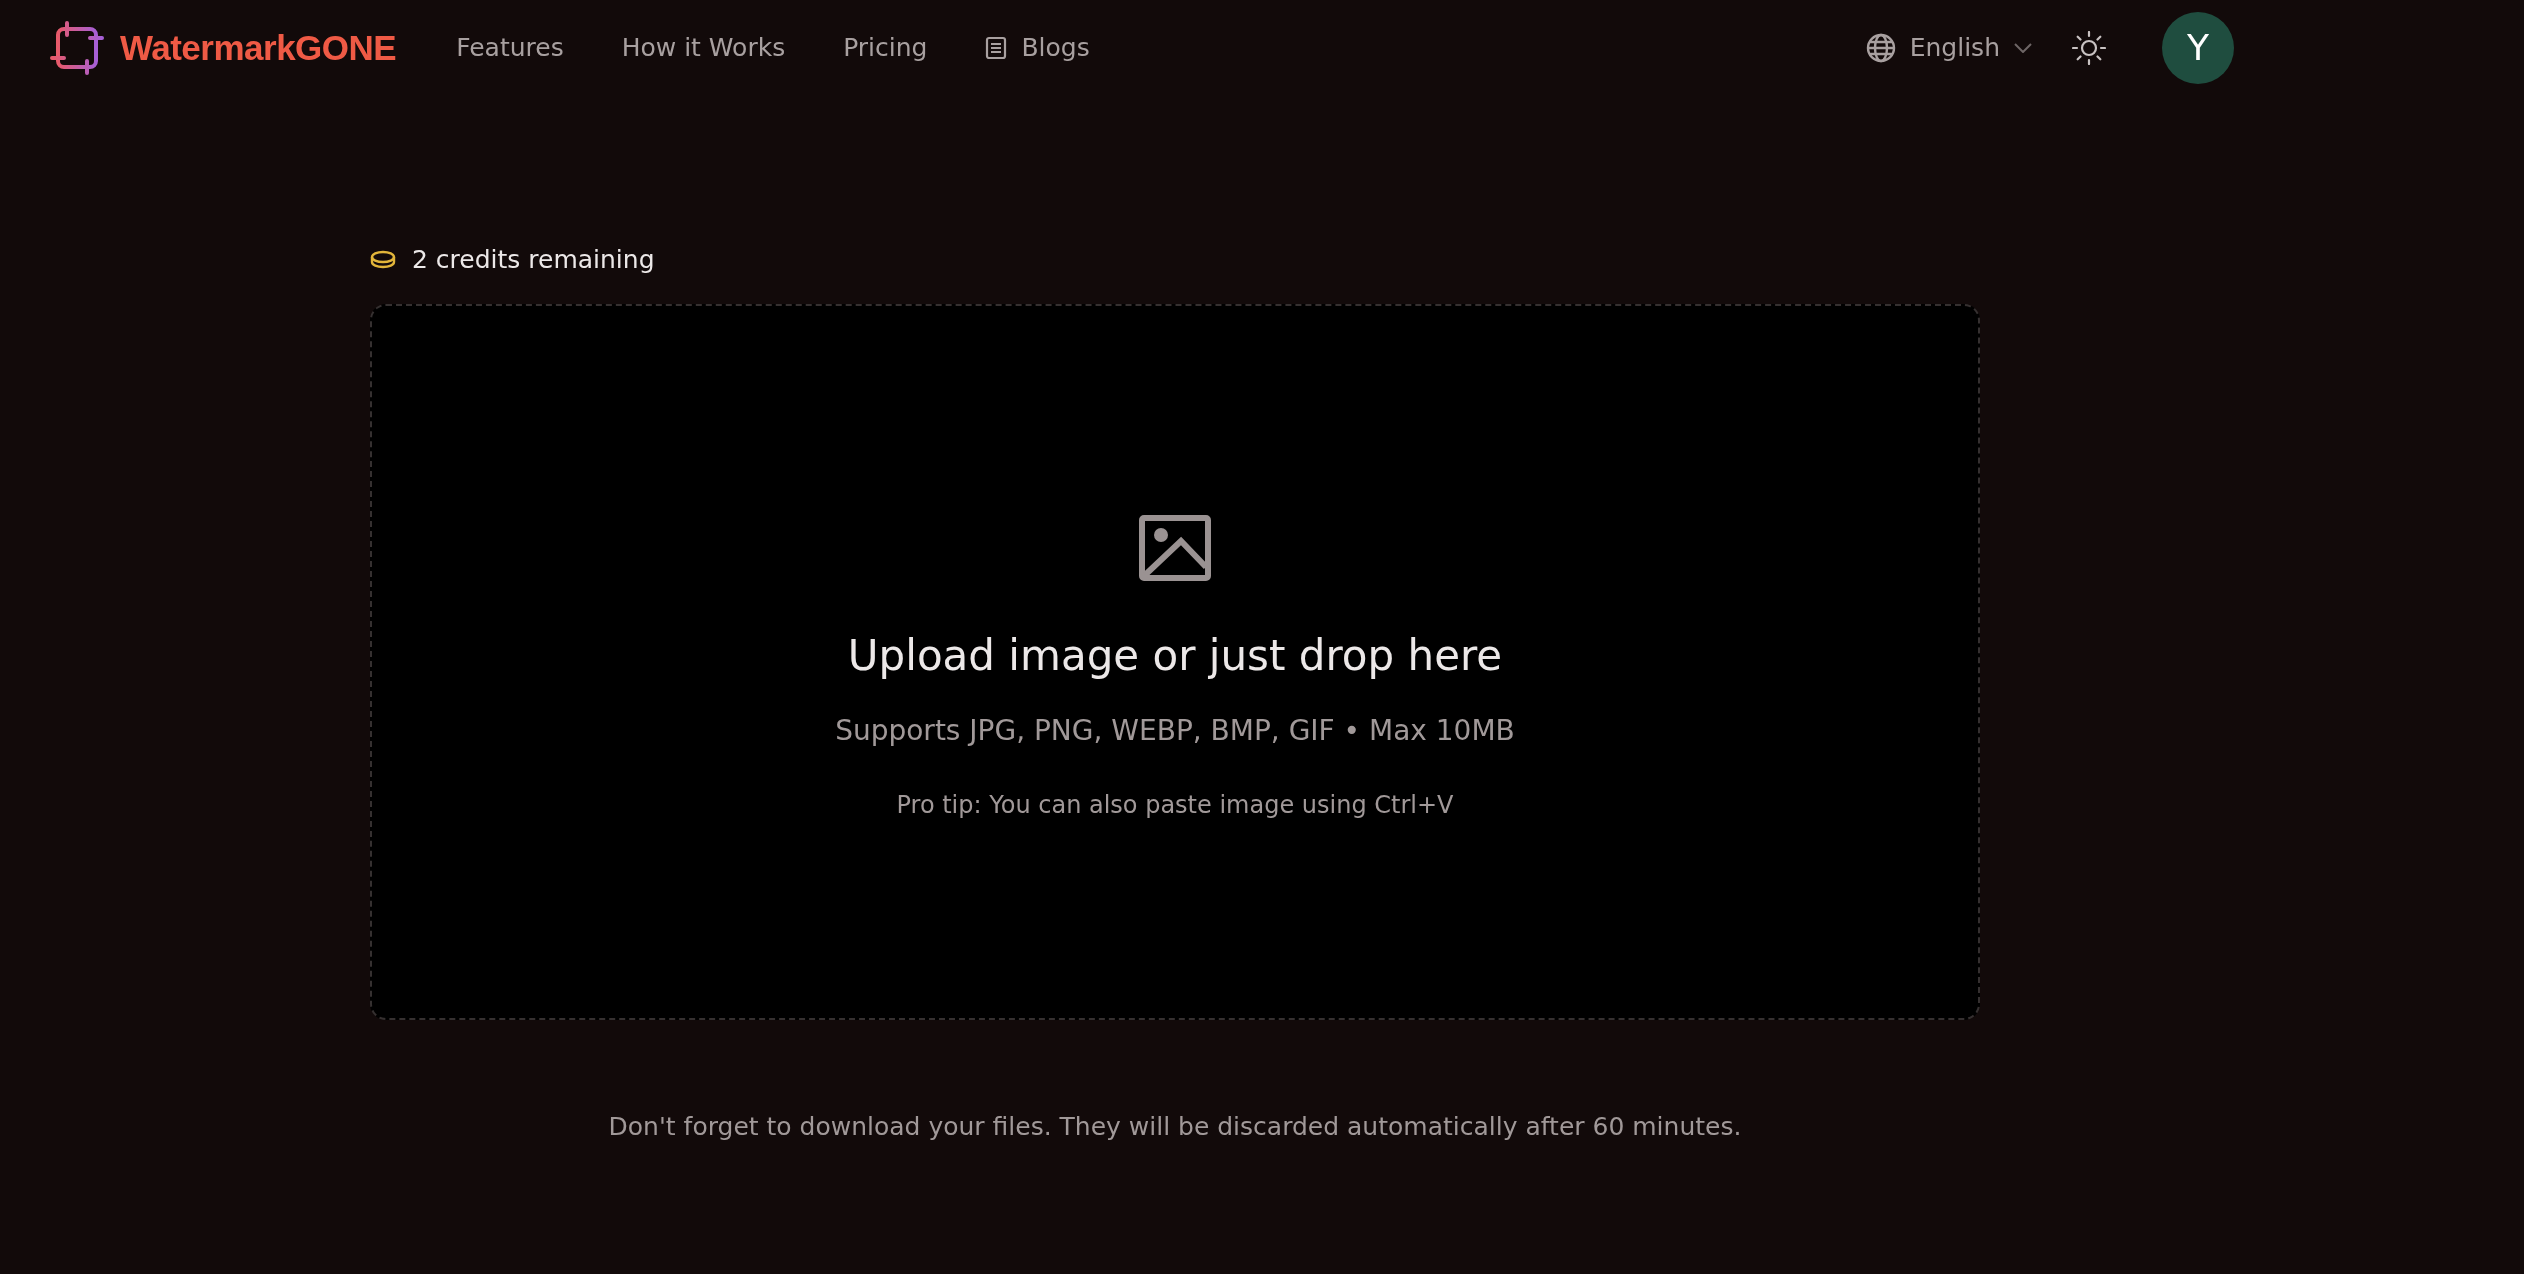  What do you see at coordinates (703, 47) in the screenshot?
I see `nav-link: How it Works` at bounding box center [703, 47].